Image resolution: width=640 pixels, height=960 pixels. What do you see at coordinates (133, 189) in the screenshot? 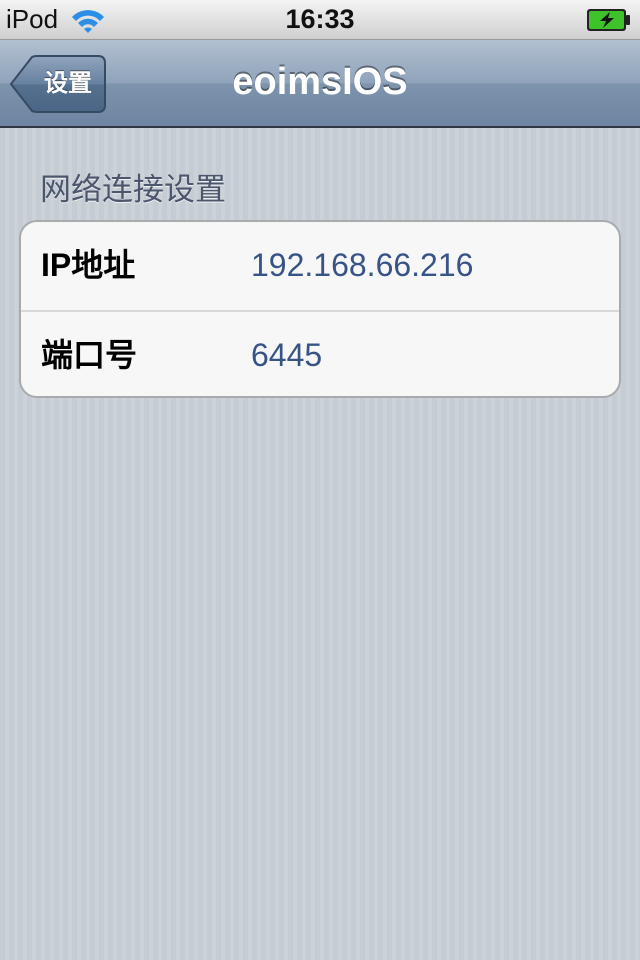
I see `section-header: 网络连接设置` at bounding box center [133, 189].